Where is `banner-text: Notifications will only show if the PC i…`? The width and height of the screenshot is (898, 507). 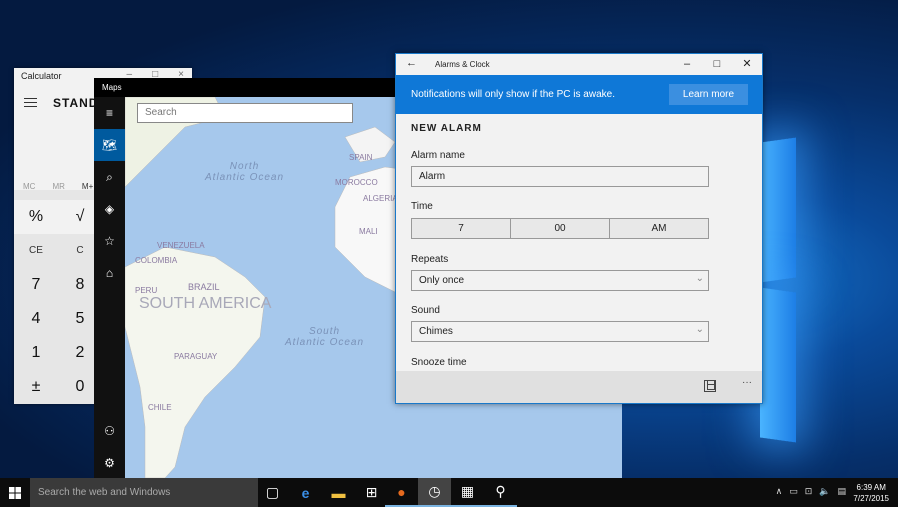 banner-text: Notifications will only show if the PC i… is located at coordinates (513, 94).